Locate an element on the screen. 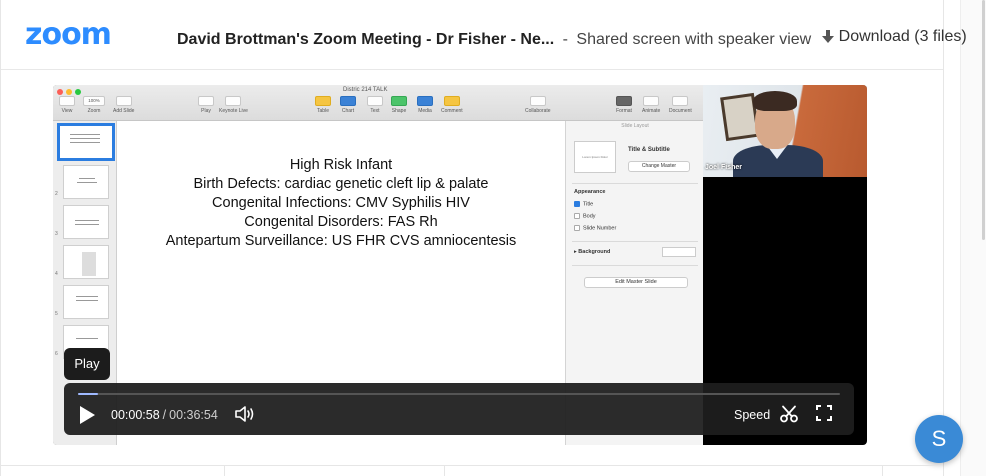 This screenshot has height=476, width=986. slide-number: 2 is located at coordinates (56, 194).